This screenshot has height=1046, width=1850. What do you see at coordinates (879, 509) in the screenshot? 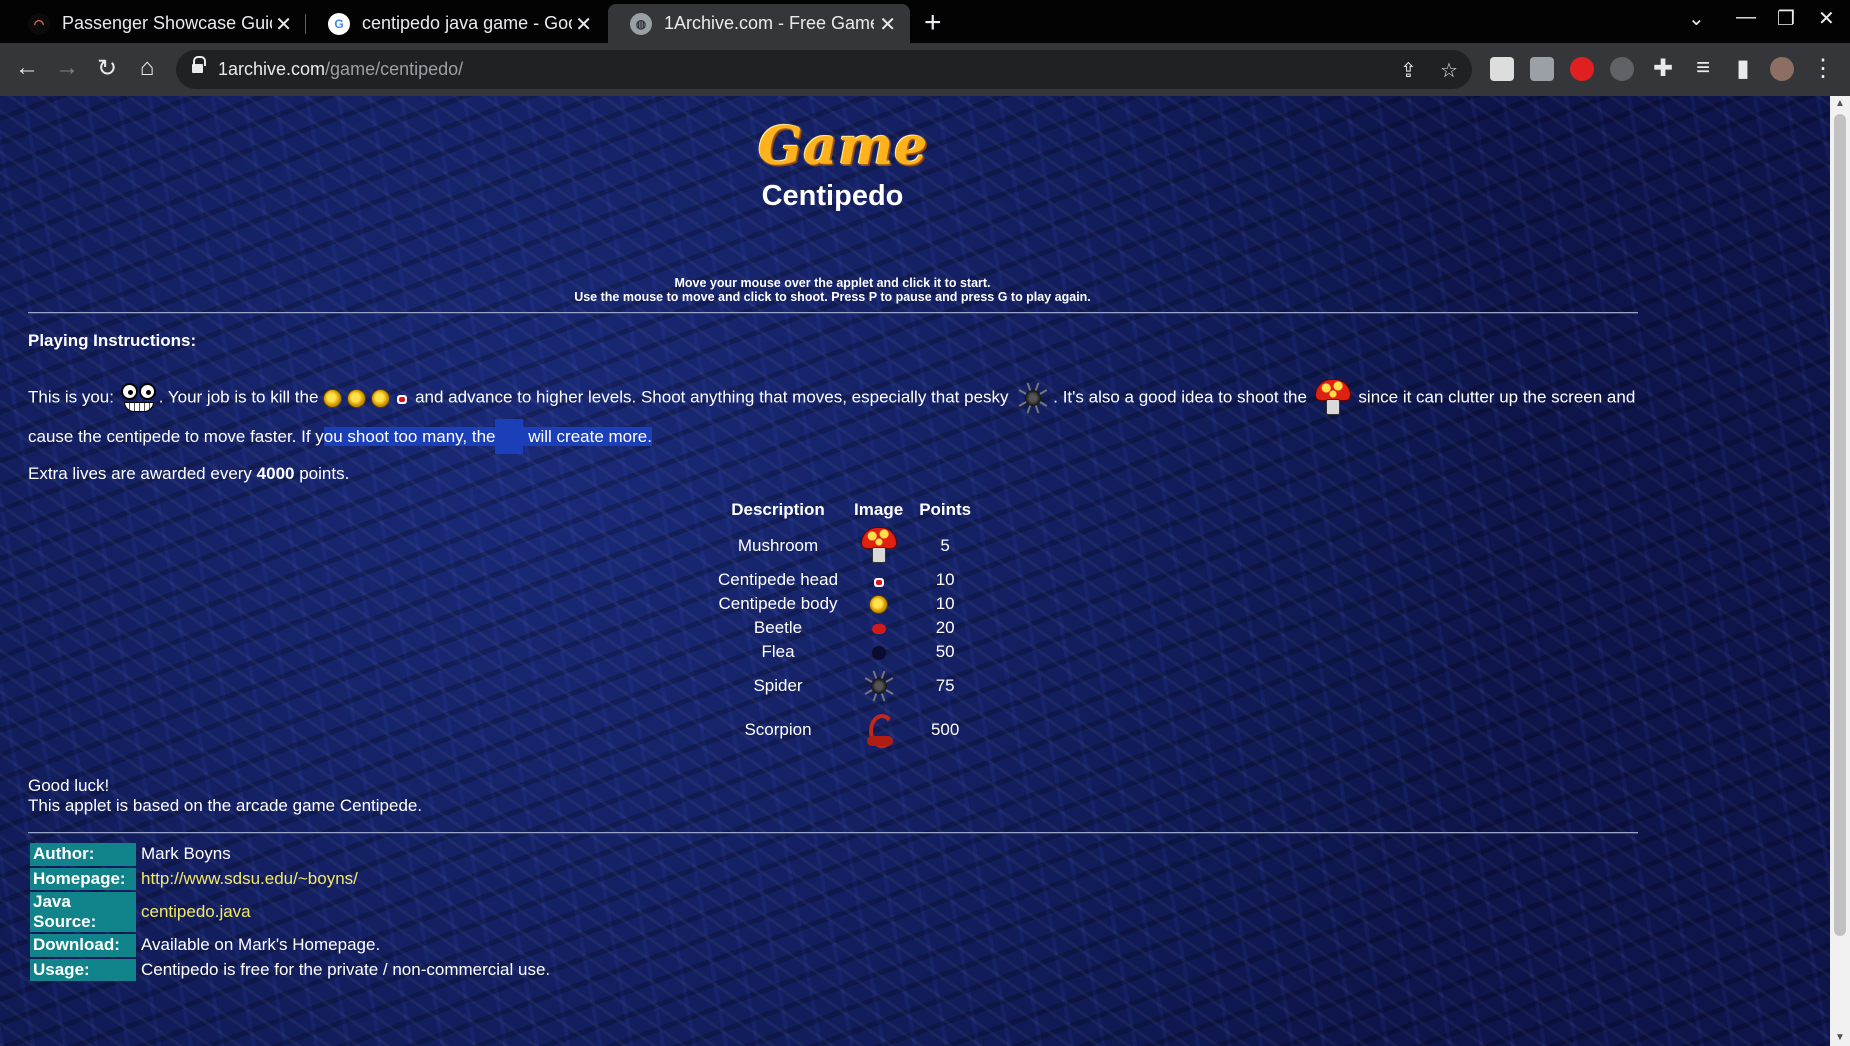
I see `column-header: Image` at bounding box center [879, 509].